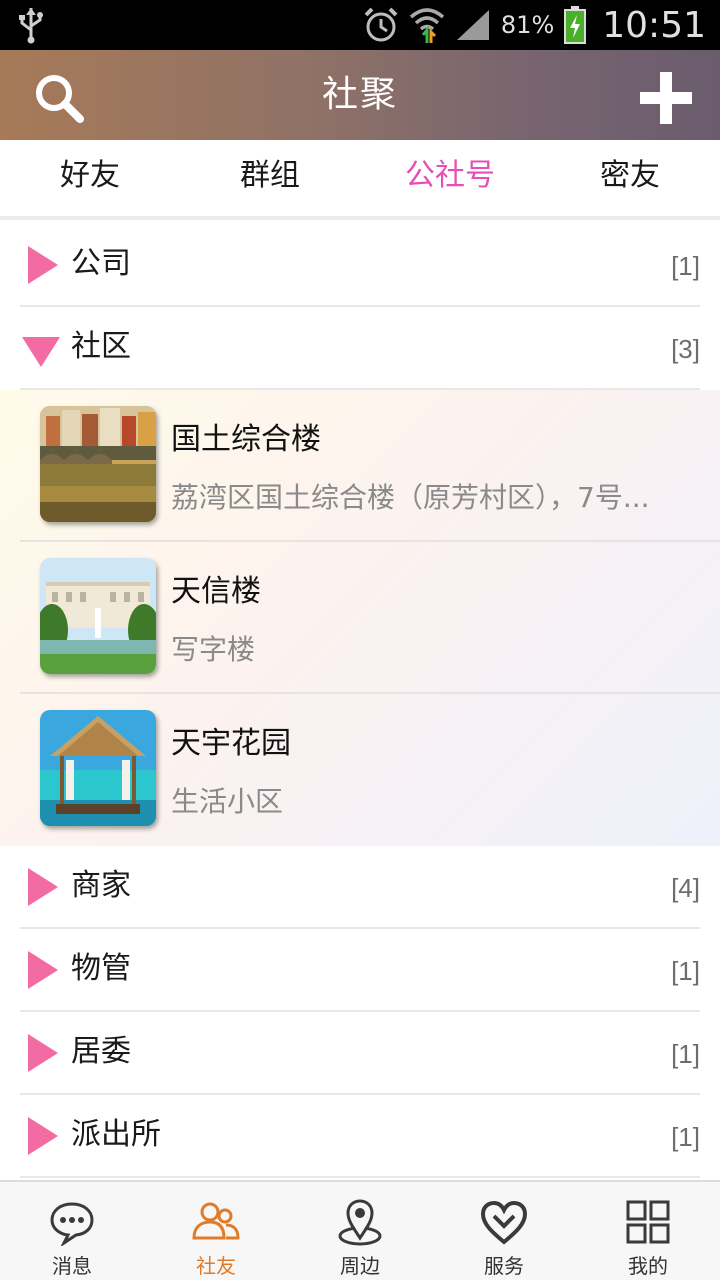 Image resolution: width=720 pixels, height=1280 pixels. I want to click on signal-icon, so click(472, 25).